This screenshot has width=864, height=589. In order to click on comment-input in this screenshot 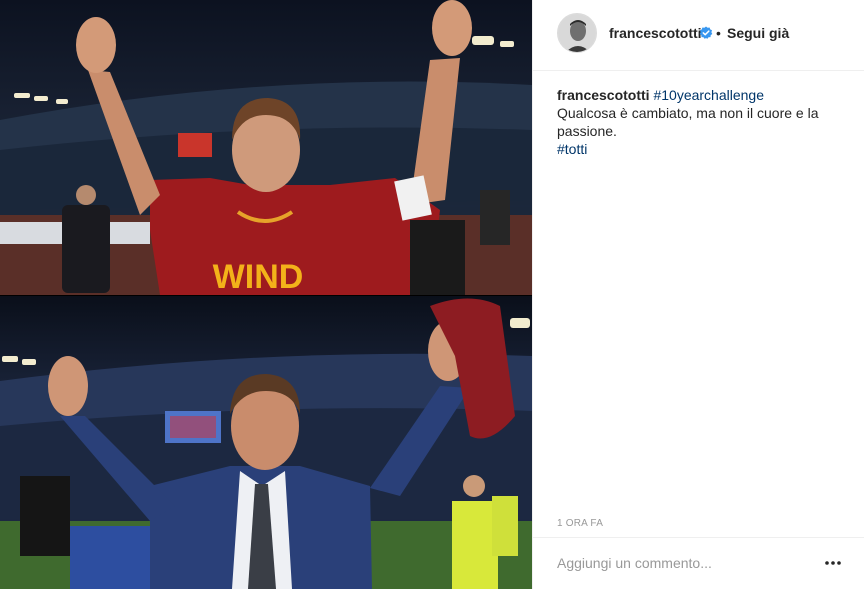, I will do `click(682, 563)`.